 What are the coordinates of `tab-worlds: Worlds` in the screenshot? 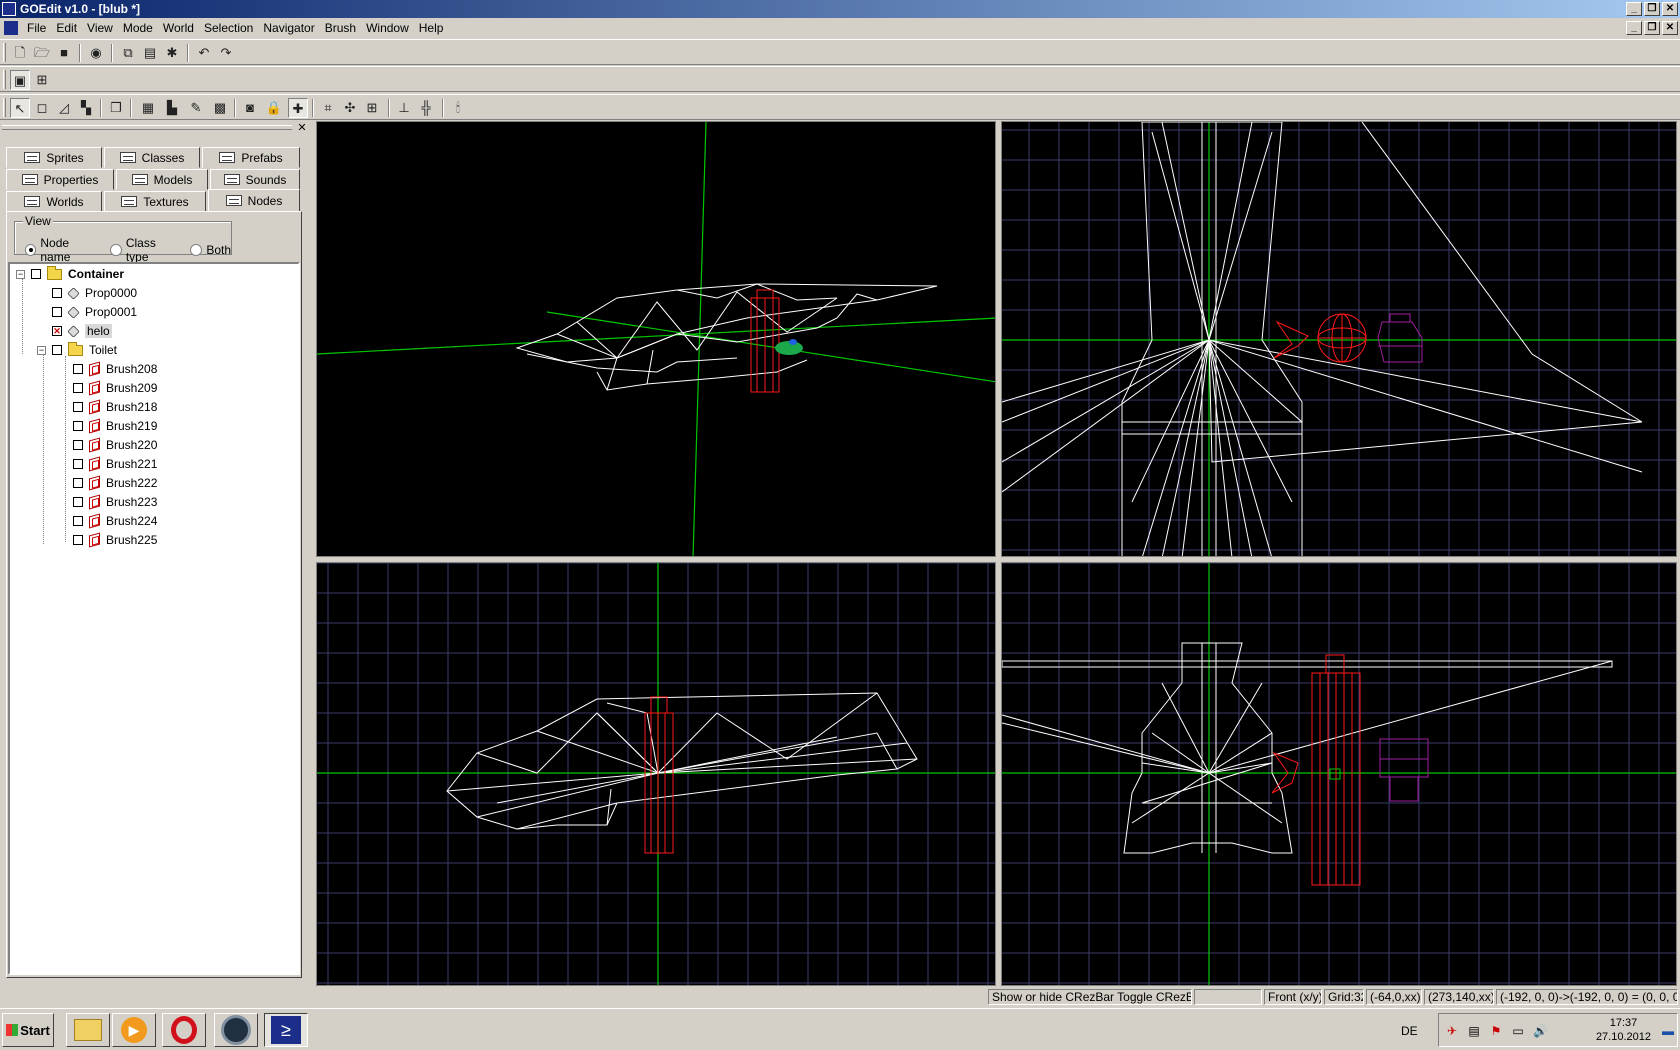 It's located at (54, 201).